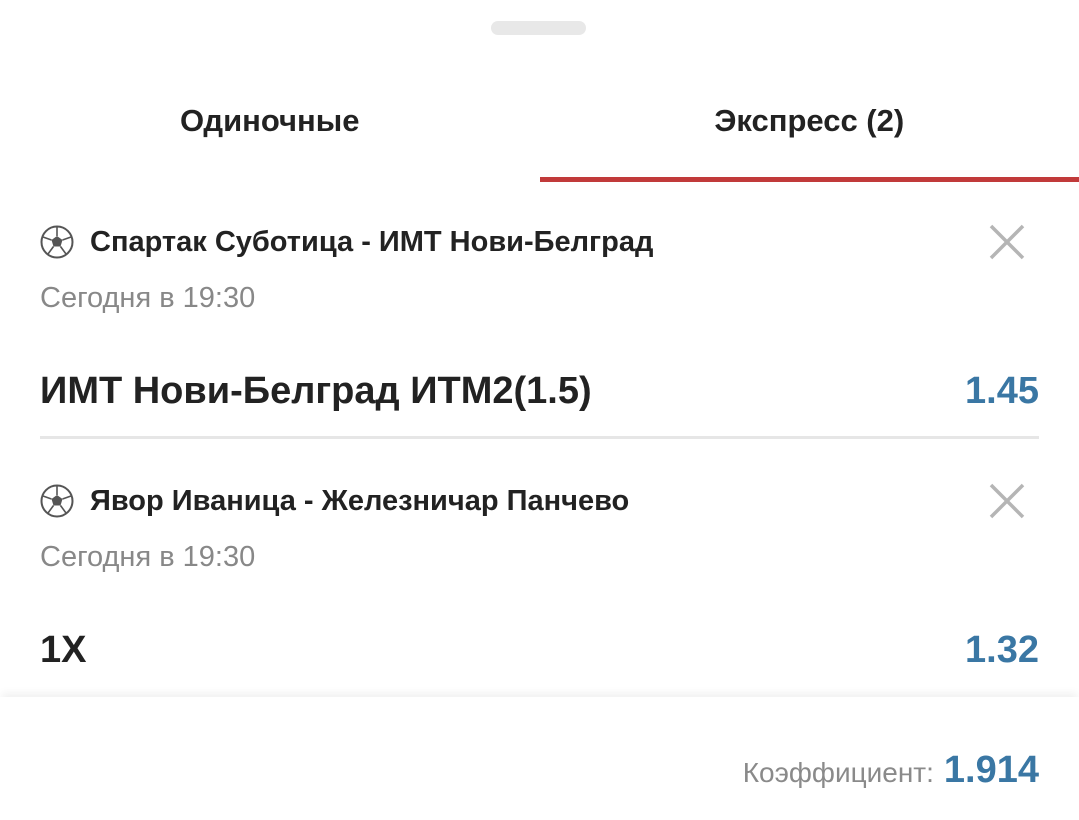 The image size is (1079, 820). Describe the element at coordinates (316, 391) in the screenshot. I see `bet-outcome: ИМТ Нови-Белград ИТМ2(1.5)` at that location.